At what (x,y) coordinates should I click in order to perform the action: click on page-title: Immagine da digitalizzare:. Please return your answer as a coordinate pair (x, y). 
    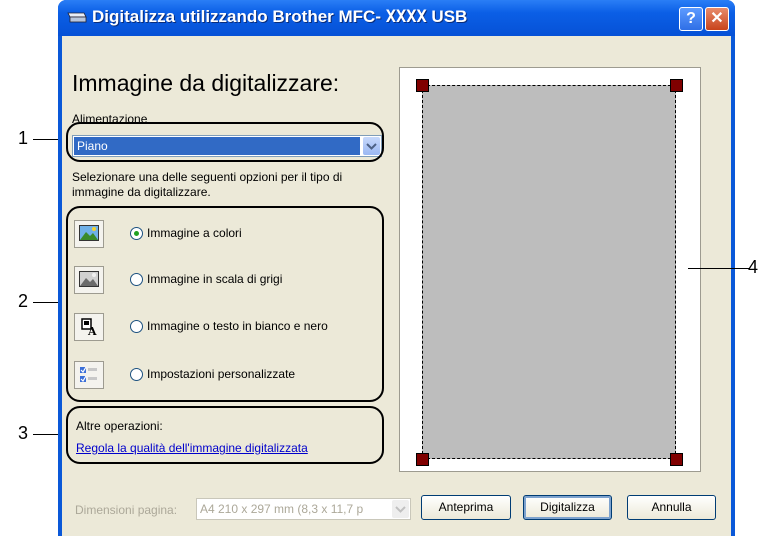
    Looking at the image, I should click on (206, 83).